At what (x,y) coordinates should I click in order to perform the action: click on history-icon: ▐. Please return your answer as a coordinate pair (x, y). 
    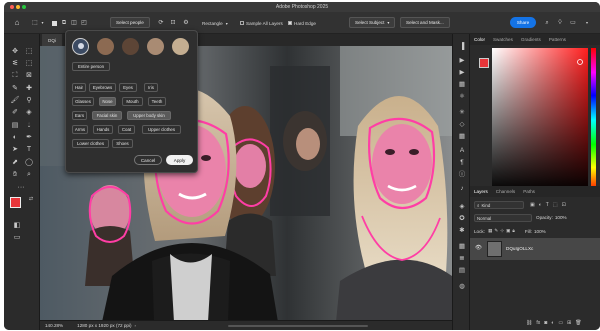
    Looking at the image, I should click on (462, 47).